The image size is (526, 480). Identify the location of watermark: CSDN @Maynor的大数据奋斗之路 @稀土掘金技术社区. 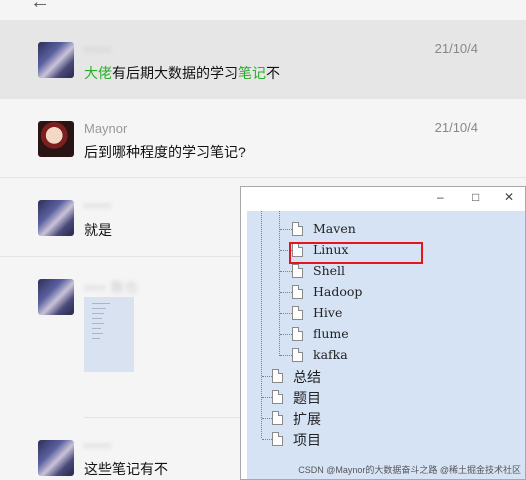
(409, 470).